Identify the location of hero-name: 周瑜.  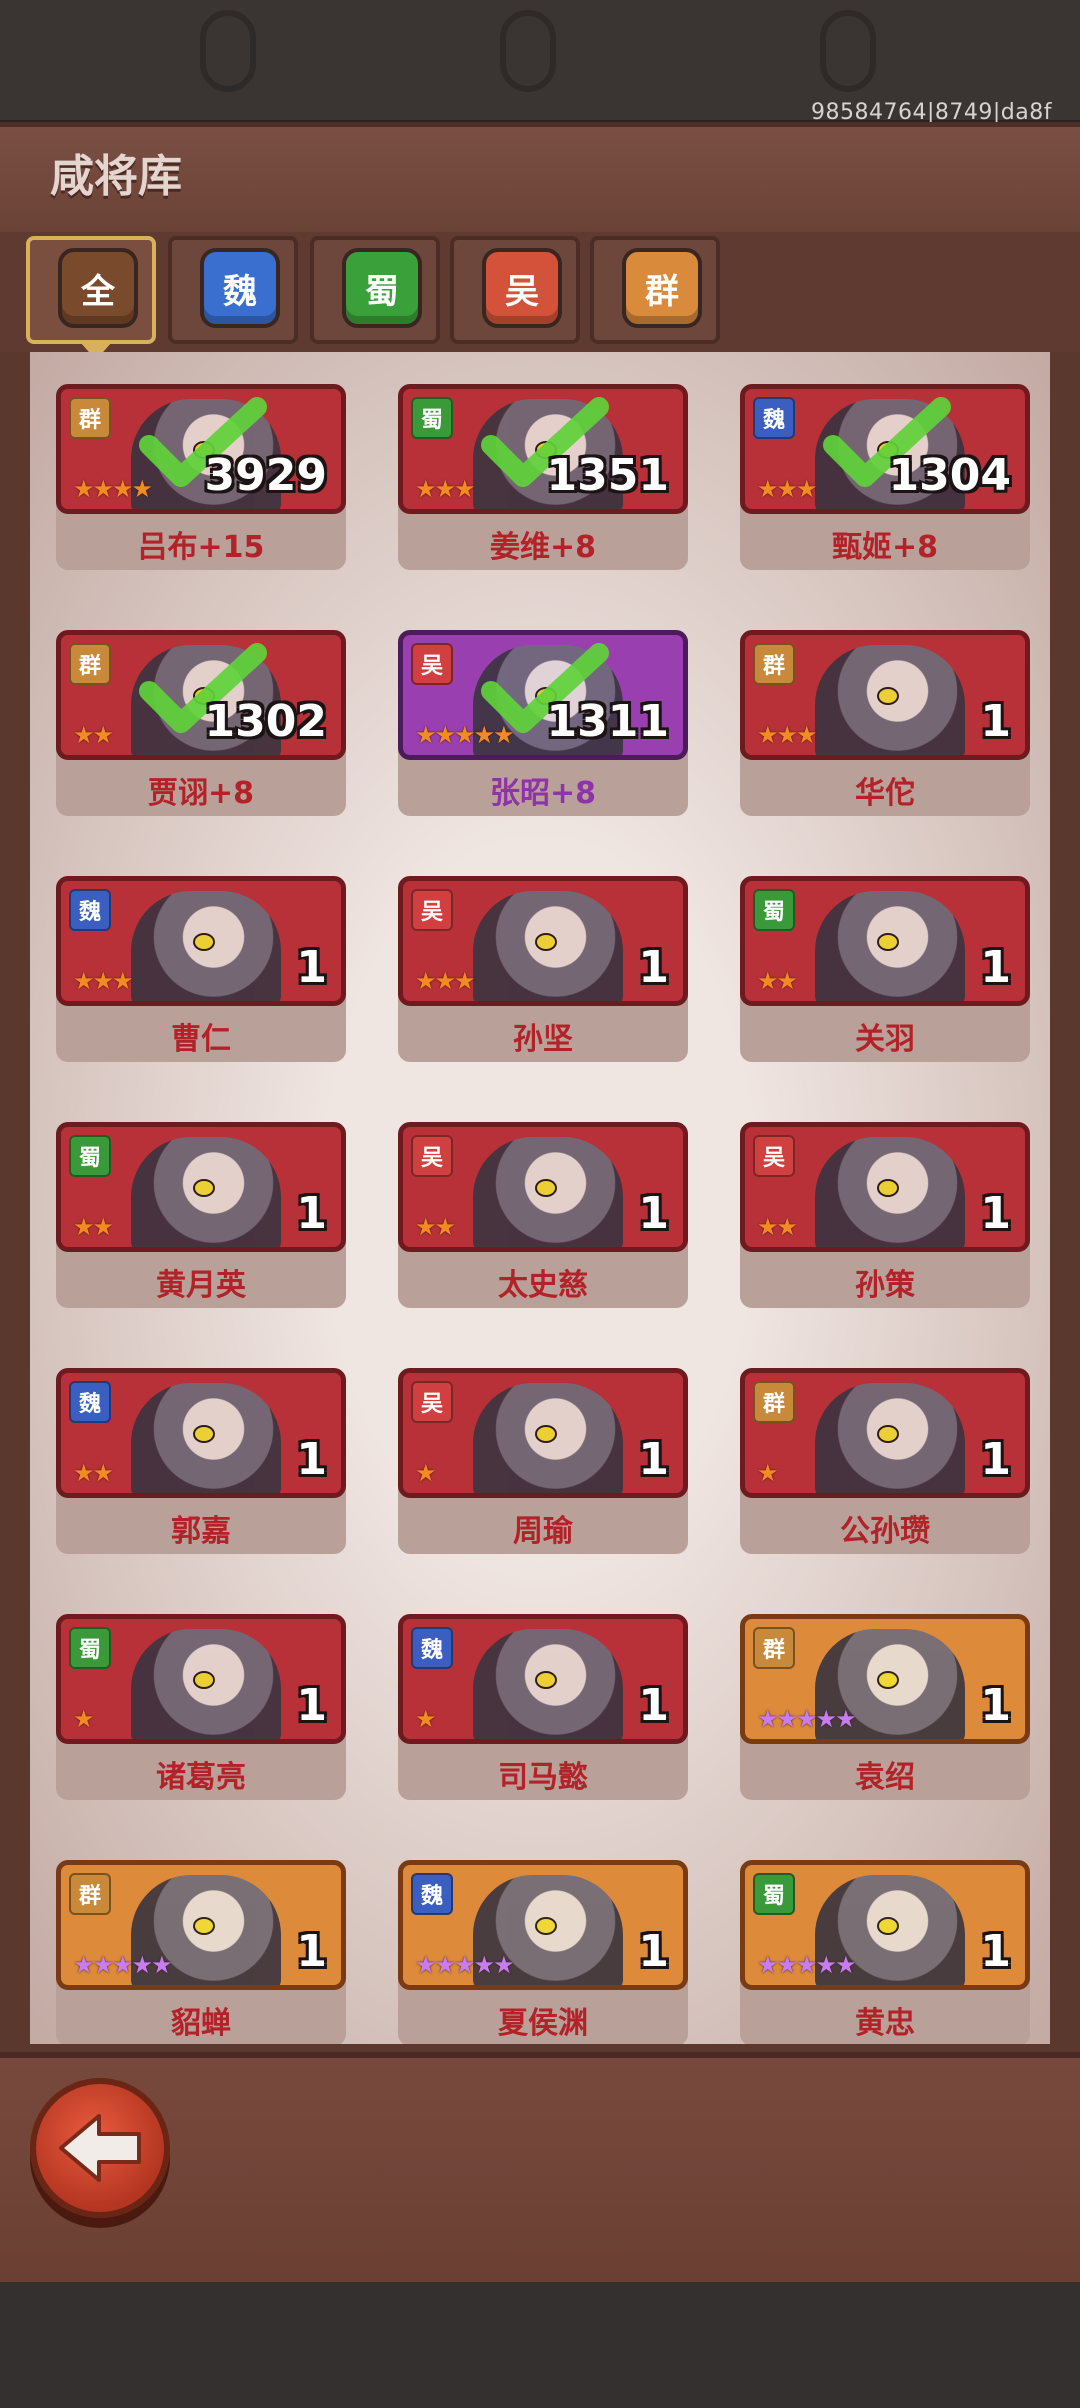
(543, 1531).